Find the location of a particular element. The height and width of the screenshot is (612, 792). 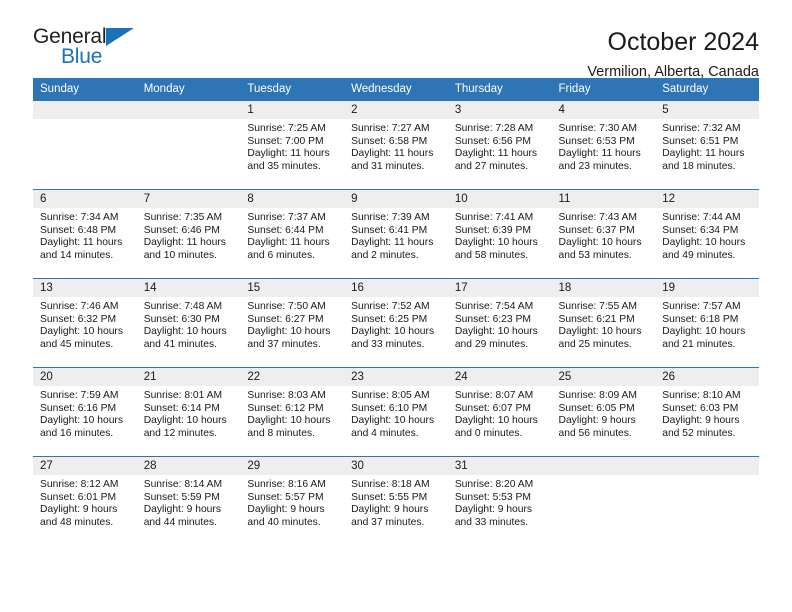

sunrise-text: Sunrise: 7:52 AM is located at coordinates (390, 306).